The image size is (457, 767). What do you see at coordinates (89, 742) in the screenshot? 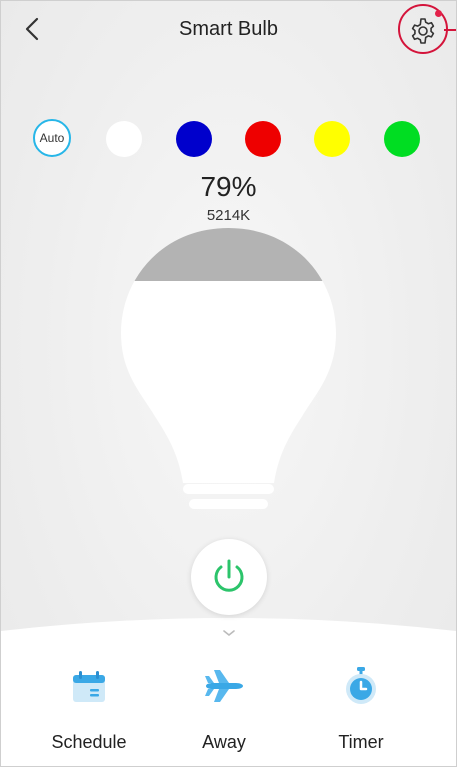
I see `schedule-label: Schedule` at bounding box center [89, 742].